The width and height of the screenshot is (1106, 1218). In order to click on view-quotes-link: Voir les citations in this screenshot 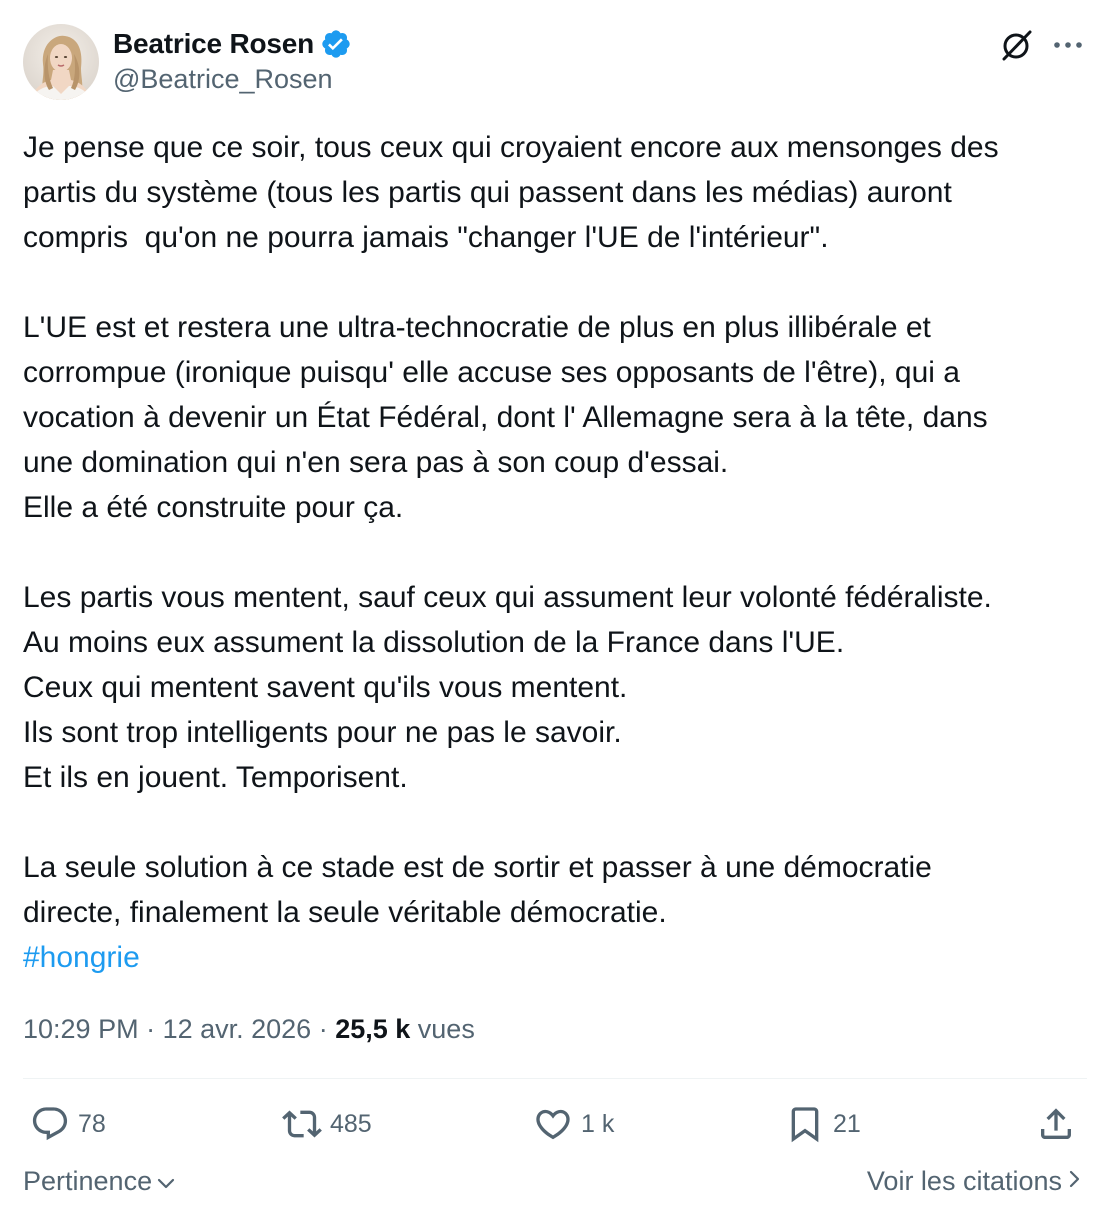, I will do `click(974, 1181)`.